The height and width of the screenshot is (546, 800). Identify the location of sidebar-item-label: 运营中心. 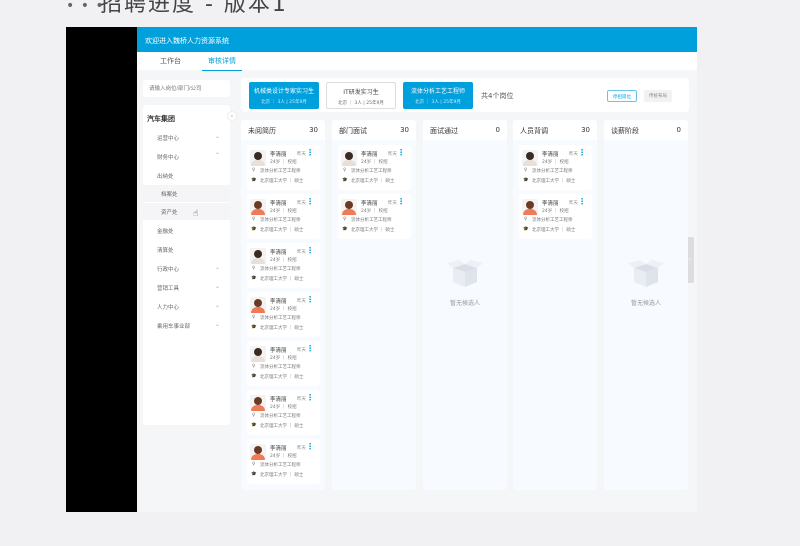
(168, 139).